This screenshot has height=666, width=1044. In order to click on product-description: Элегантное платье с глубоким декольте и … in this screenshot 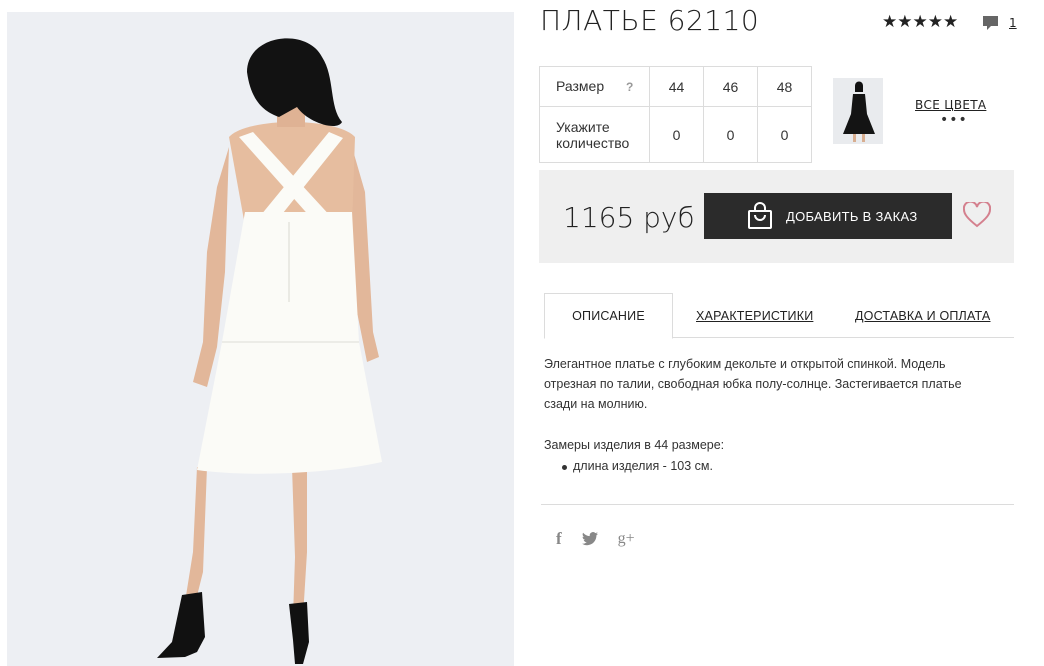, I will do `click(753, 384)`.